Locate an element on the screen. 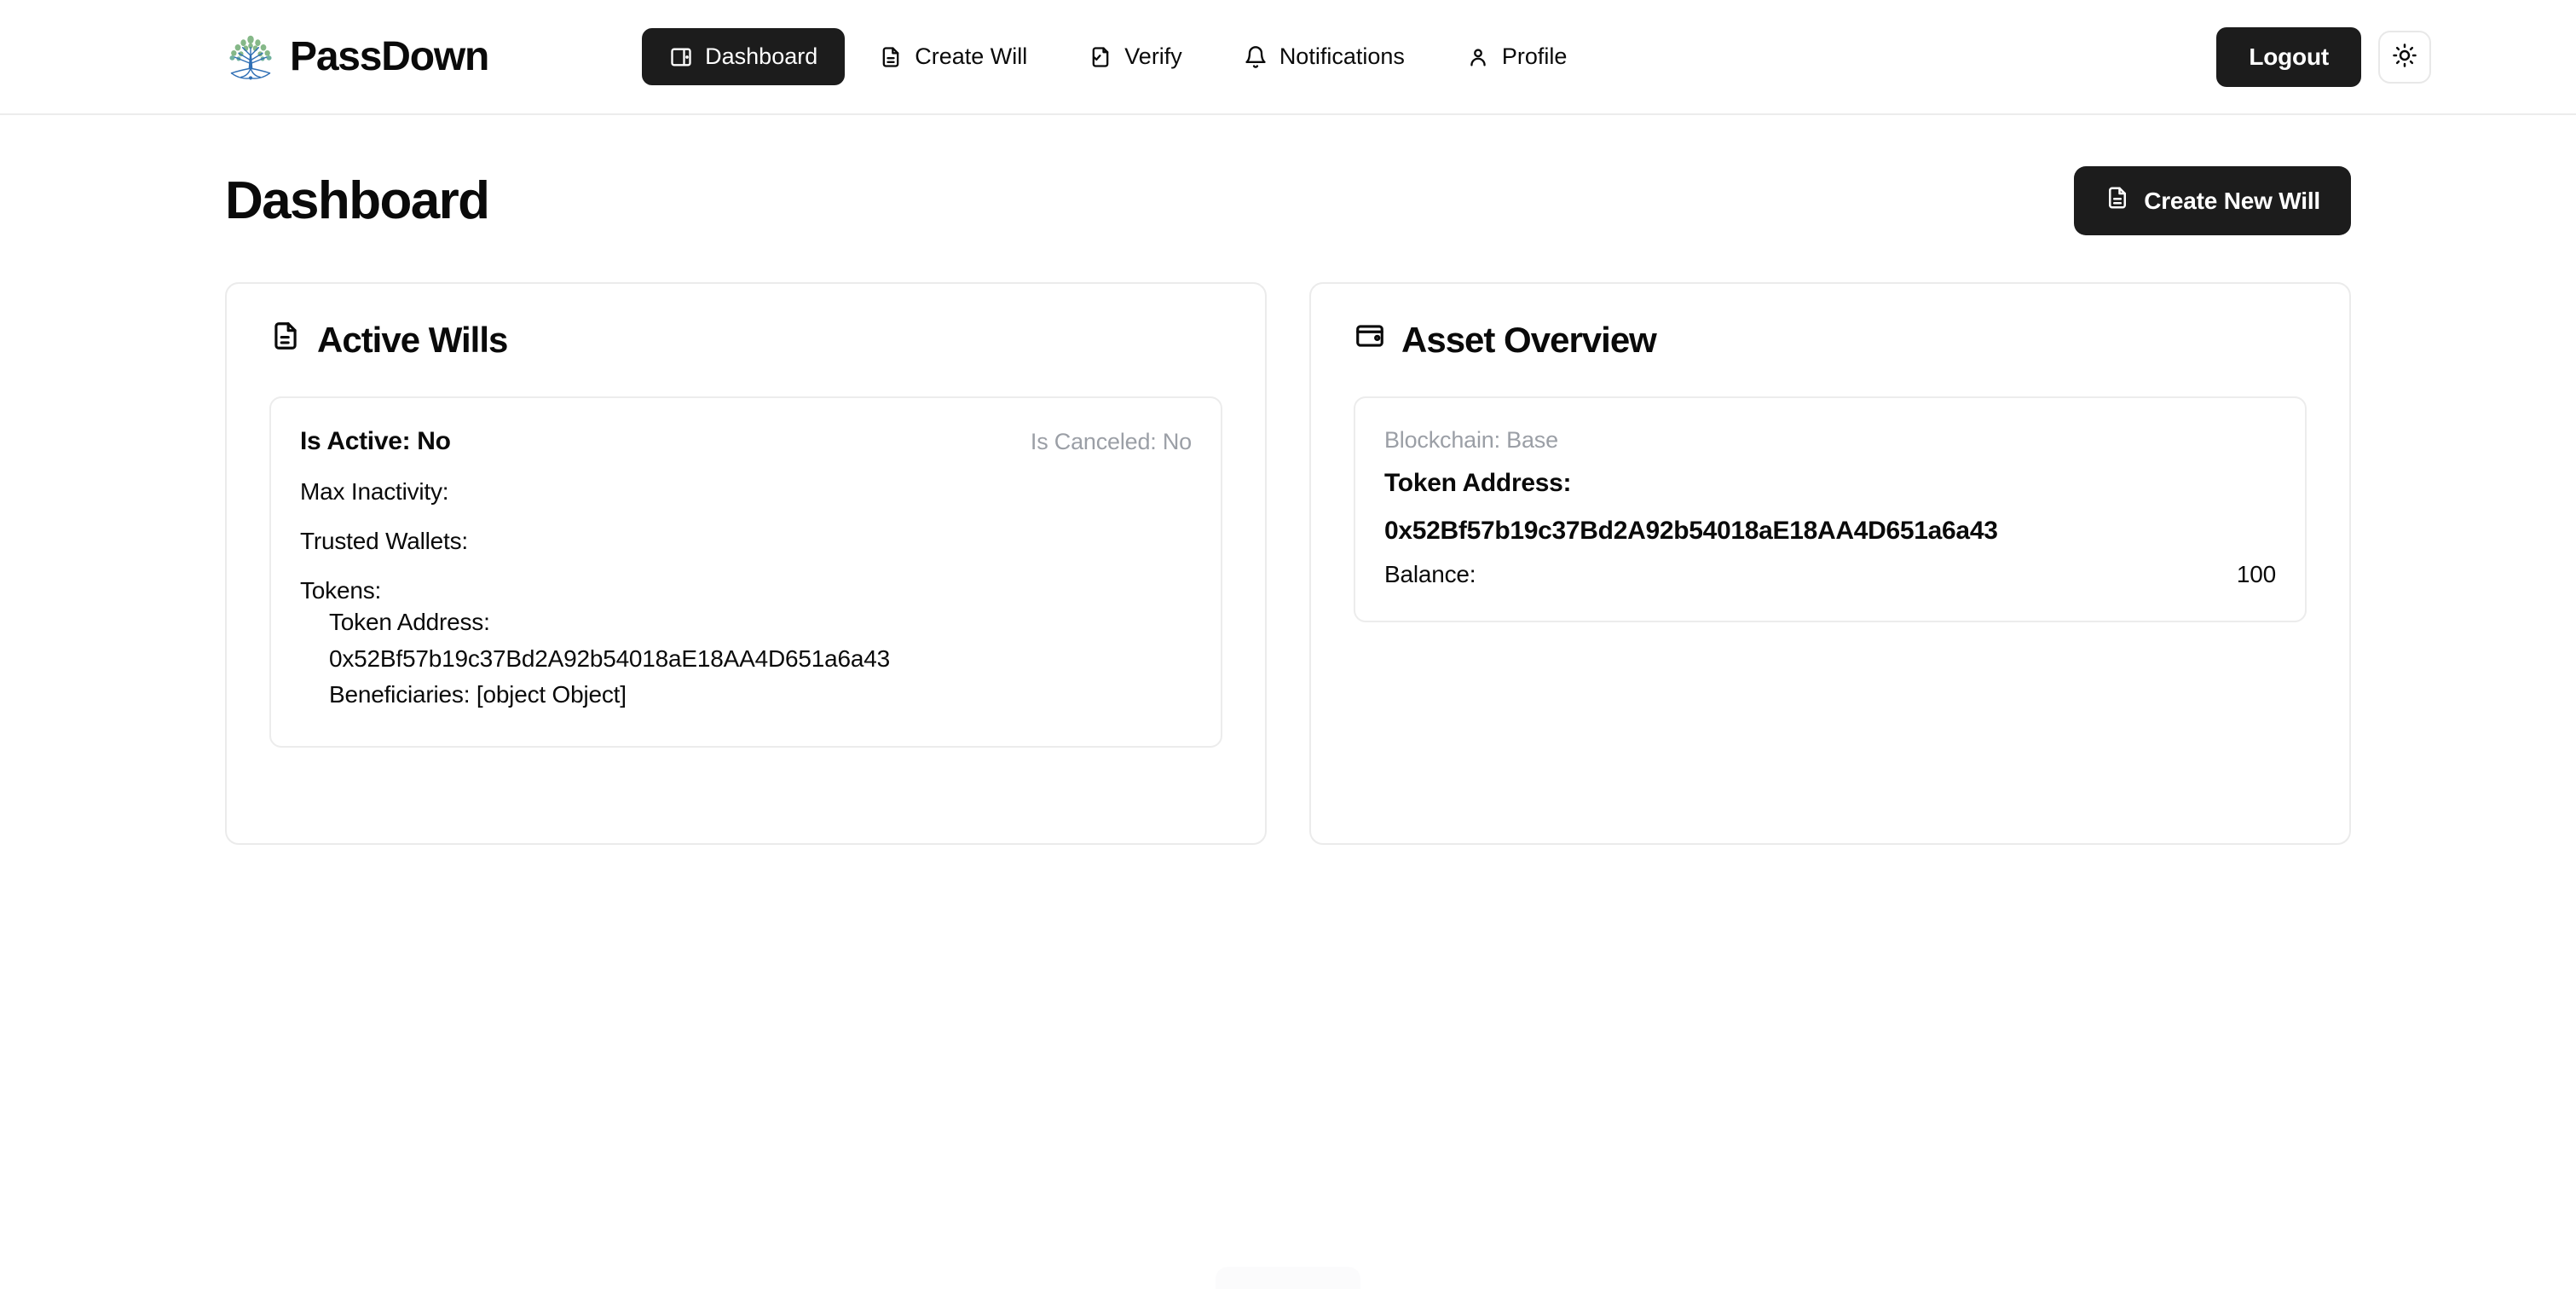 The width and height of the screenshot is (2576, 1289). sun-icon is located at coordinates (2404, 57).